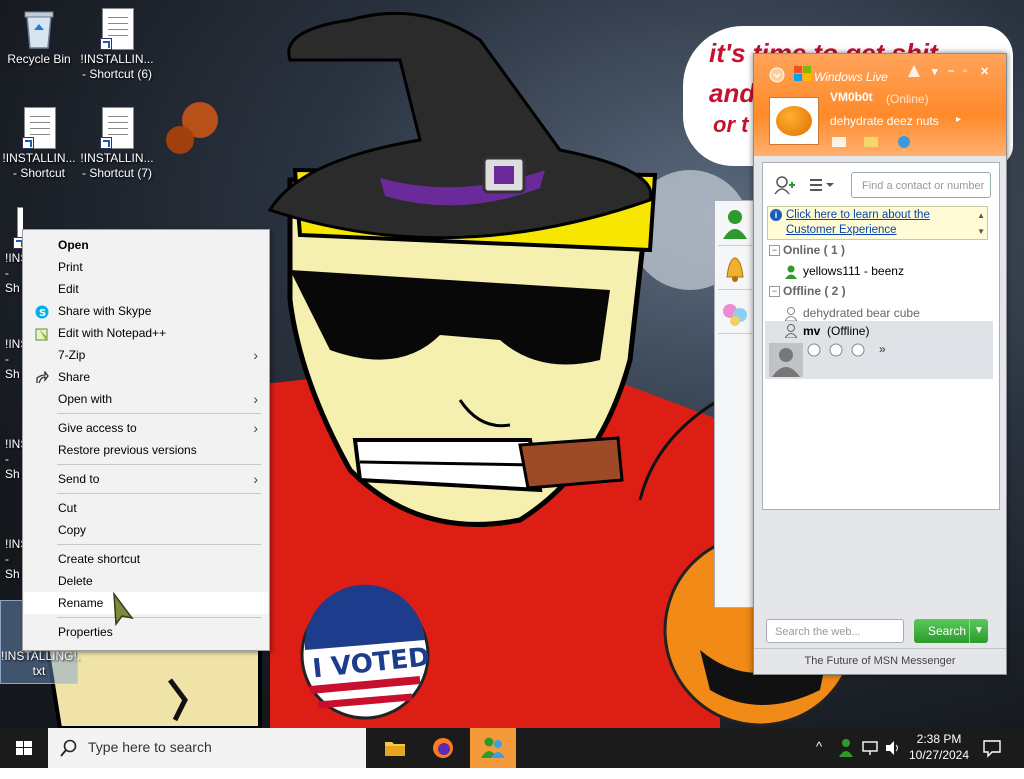 The width and height of the screenshot is (1024, 779). I want to click on add-contact-icon, so click(784, 185).